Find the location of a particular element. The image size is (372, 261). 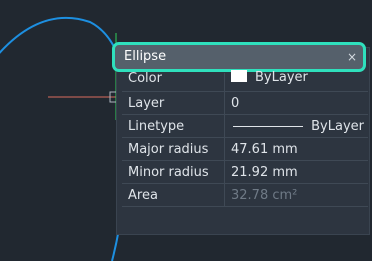

property-row-color: Color ByLayer is located at coordinates (245, 80).